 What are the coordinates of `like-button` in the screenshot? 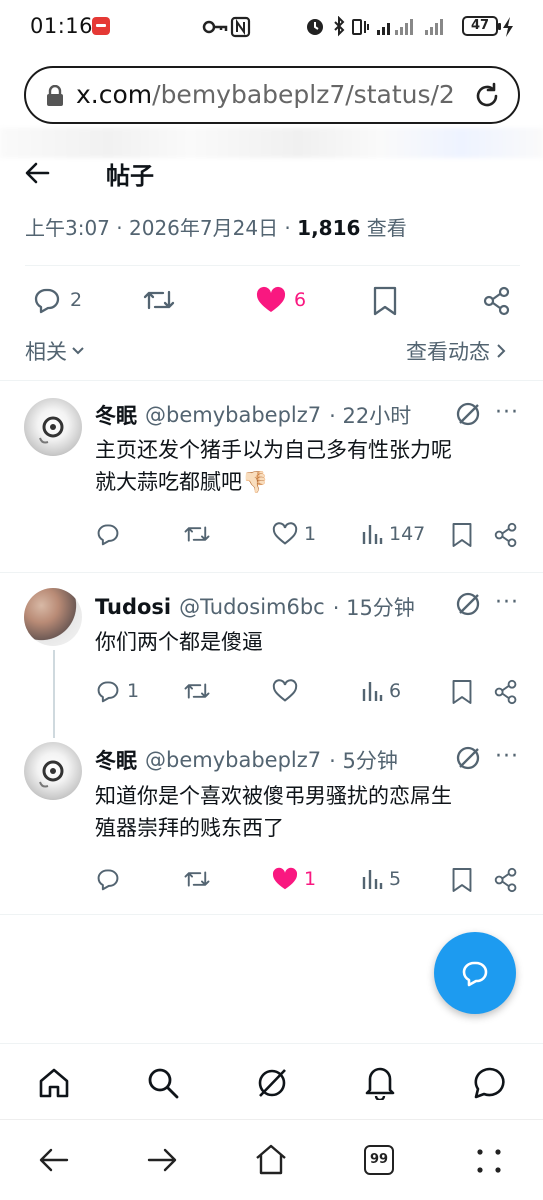 It's located at (285, 691).